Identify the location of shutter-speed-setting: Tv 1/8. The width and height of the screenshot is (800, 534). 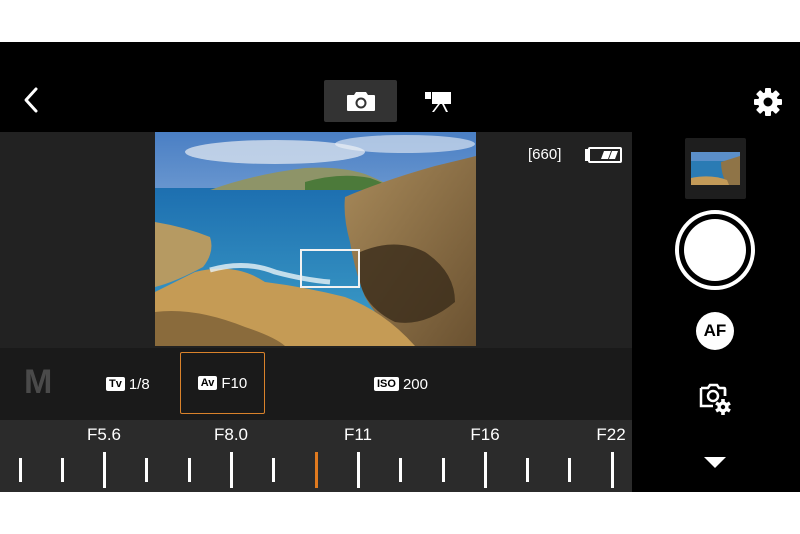
(128, 384).